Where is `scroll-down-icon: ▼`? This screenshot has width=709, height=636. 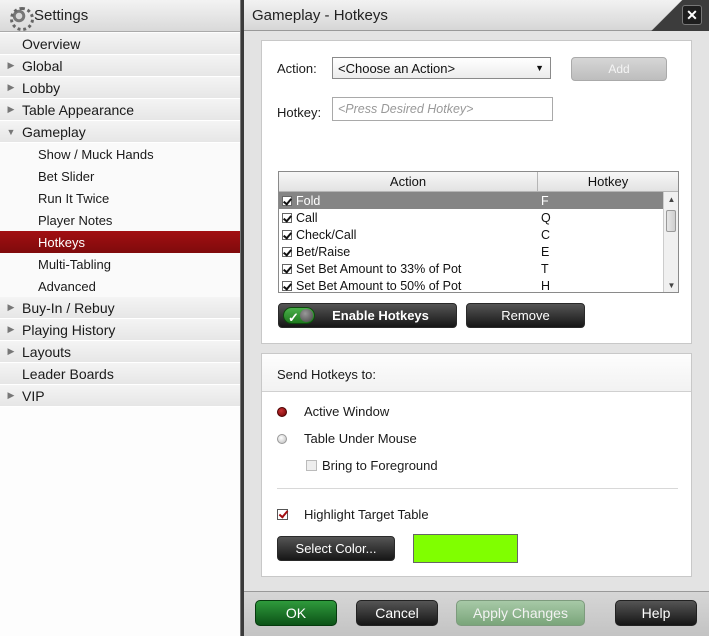
scroll-down-icon: ▼ is located at coordinates (671, 285).